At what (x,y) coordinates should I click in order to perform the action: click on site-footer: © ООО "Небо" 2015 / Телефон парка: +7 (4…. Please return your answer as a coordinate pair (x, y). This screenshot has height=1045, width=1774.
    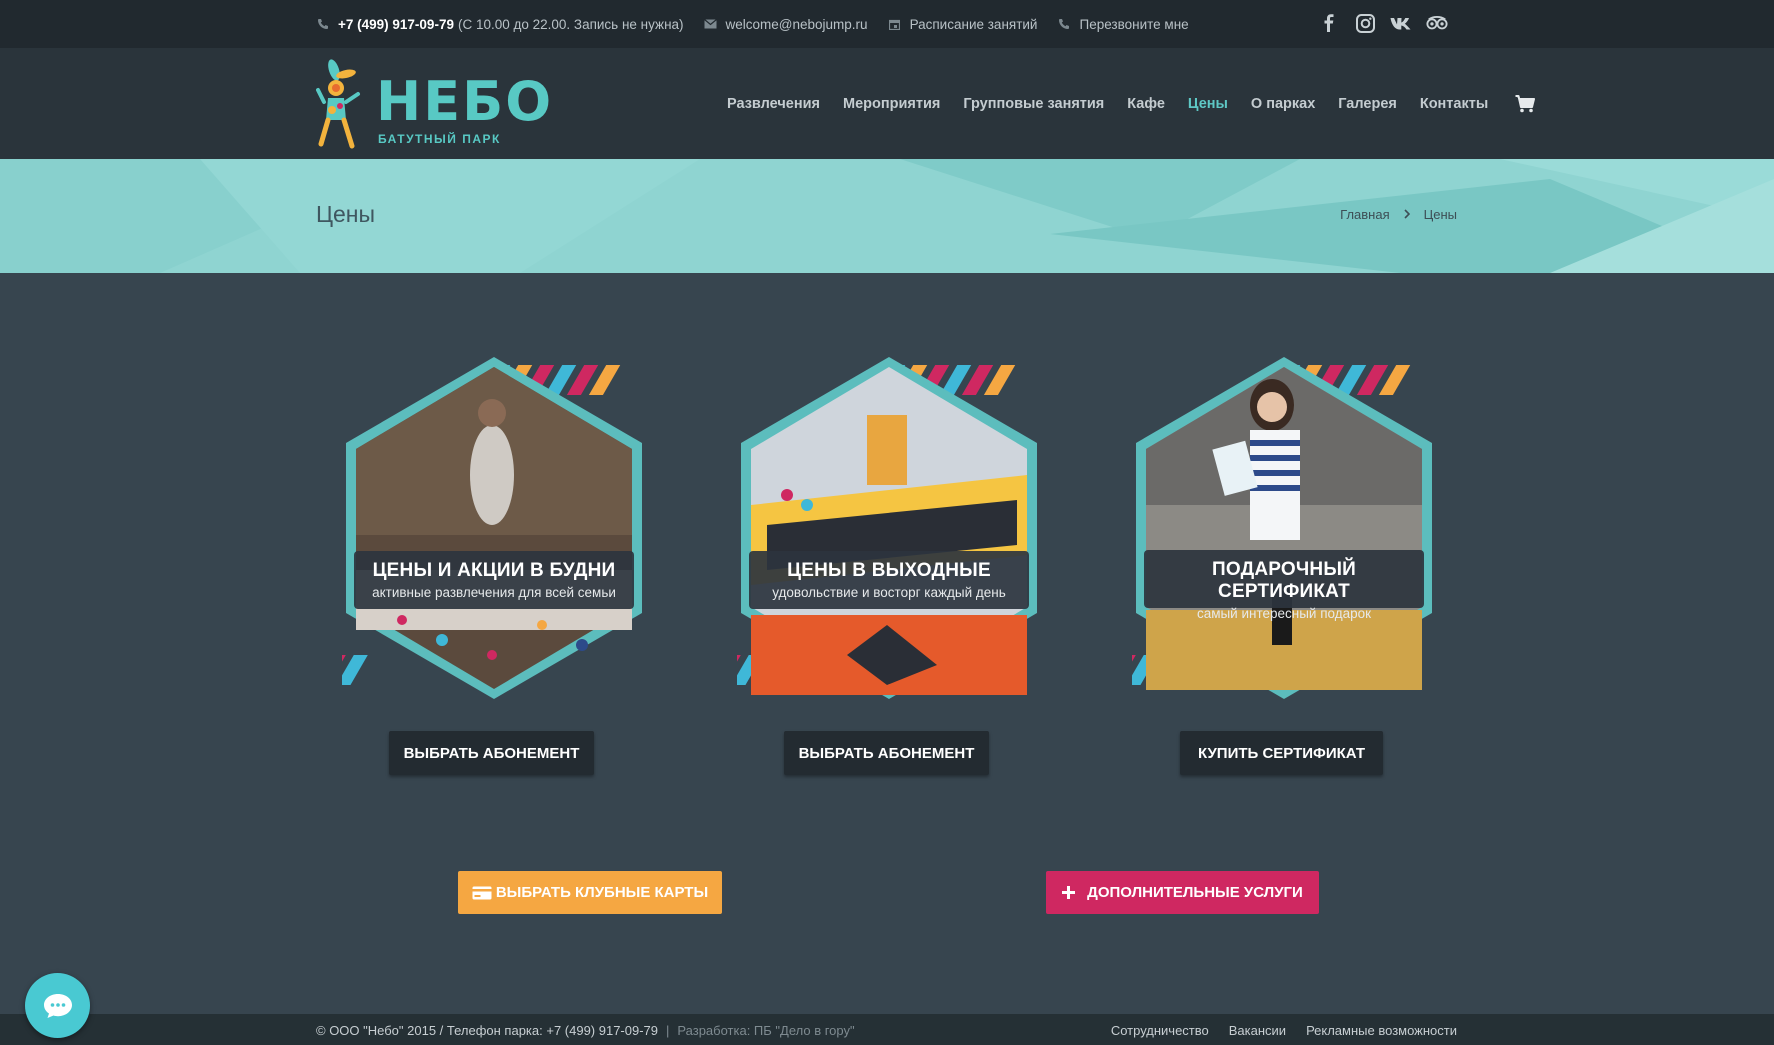
    Looking at the image, I should click on (887, 1029).